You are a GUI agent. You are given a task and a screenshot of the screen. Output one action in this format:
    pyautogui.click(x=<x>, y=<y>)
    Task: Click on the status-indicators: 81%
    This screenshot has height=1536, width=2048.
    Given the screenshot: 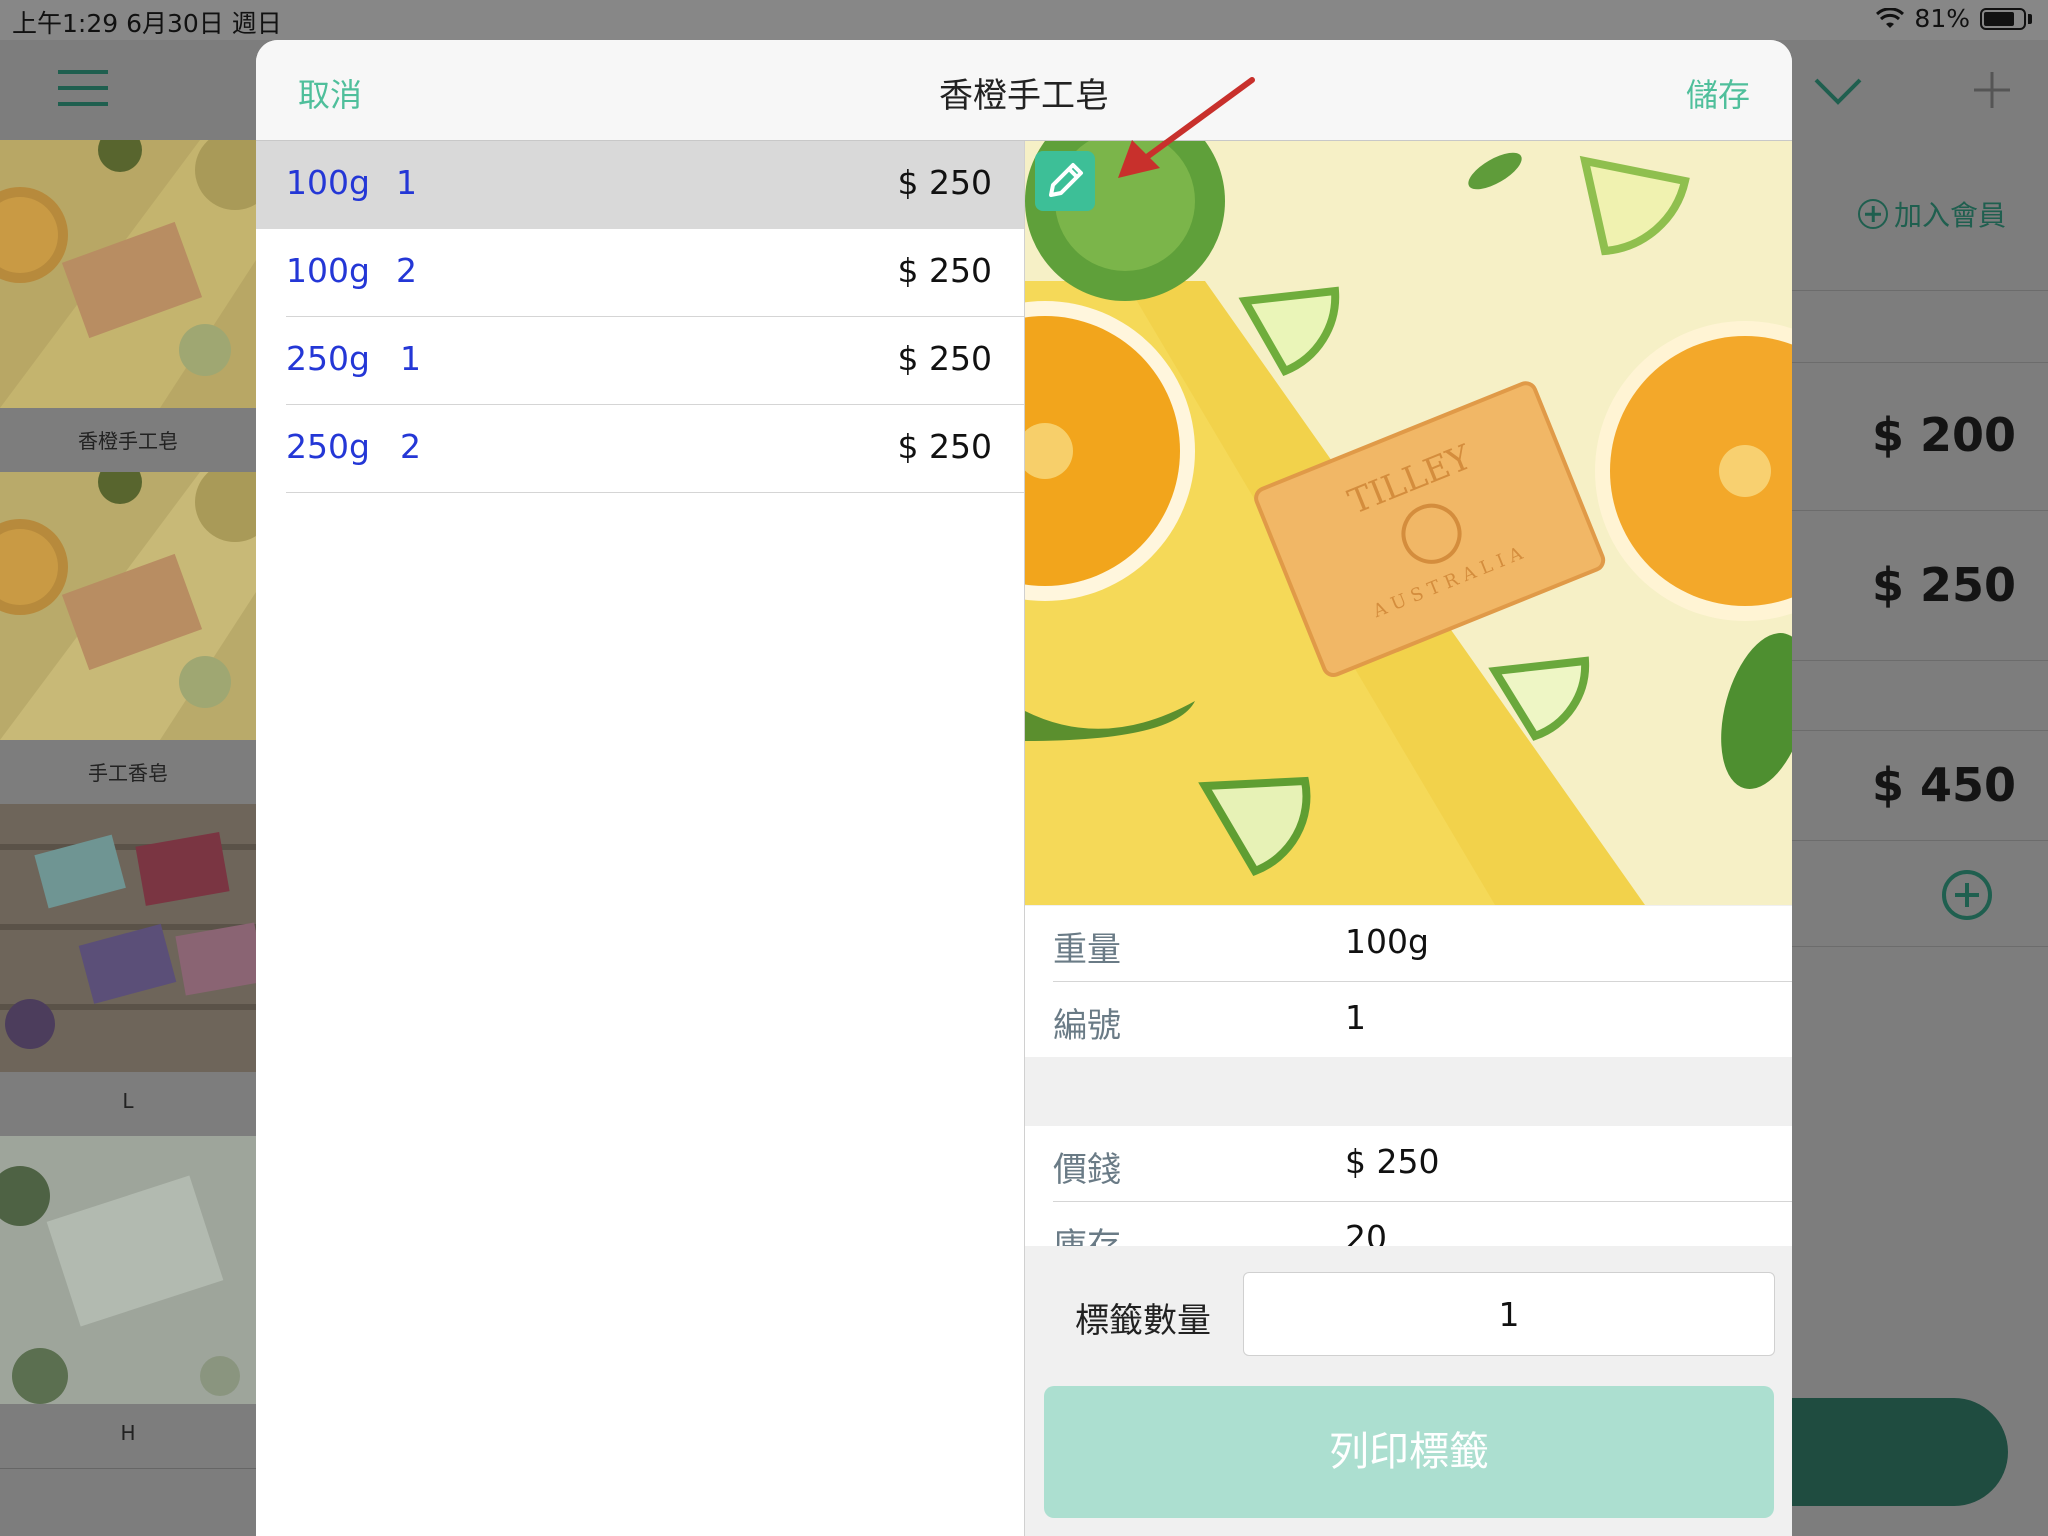 What is the action you would take?
    pyautogui.click(x=1954, y=18)
    